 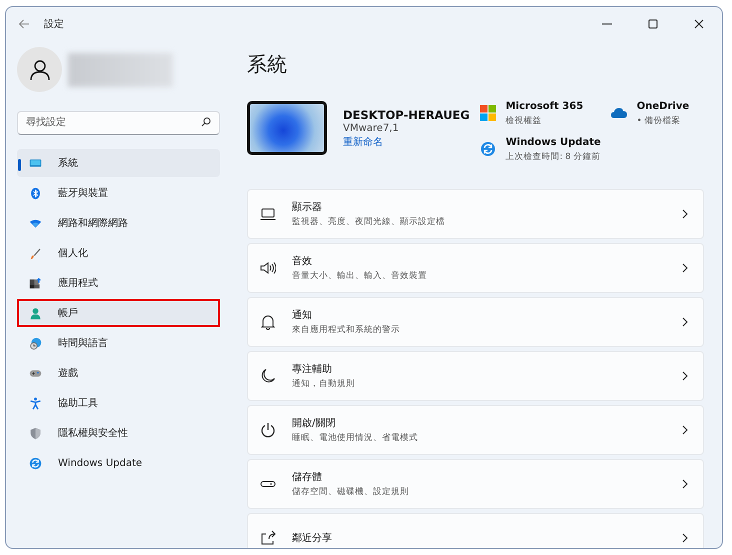 What do you see at coordinates (488, 113) in the screenshot?
I see `four-squares-icon` at bounding box center [488, 113].